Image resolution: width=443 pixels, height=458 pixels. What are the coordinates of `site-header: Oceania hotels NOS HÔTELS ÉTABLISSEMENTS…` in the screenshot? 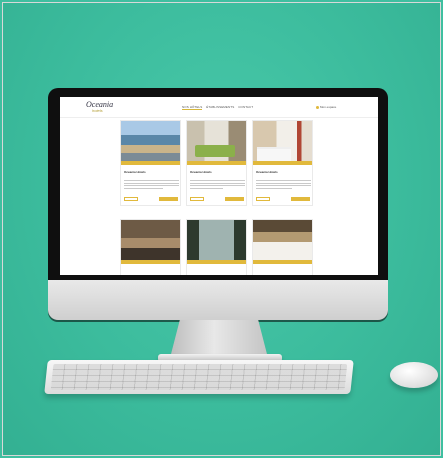 It's located at (219, 107).